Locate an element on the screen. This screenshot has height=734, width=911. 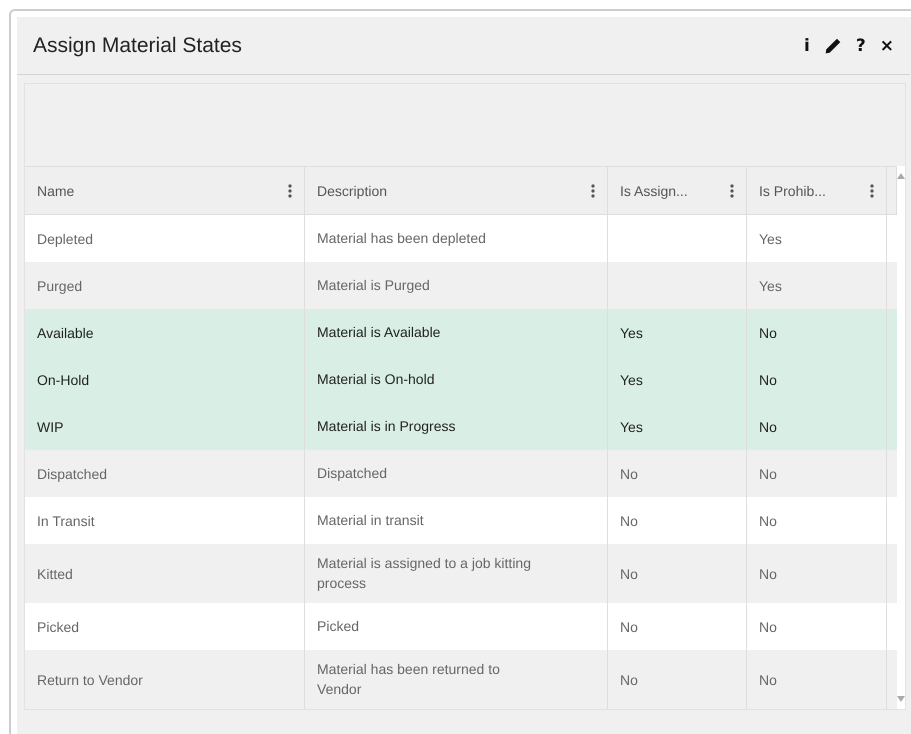
table-row: Depleted Material has been depleted Yes is located at coordinates (461, 238).